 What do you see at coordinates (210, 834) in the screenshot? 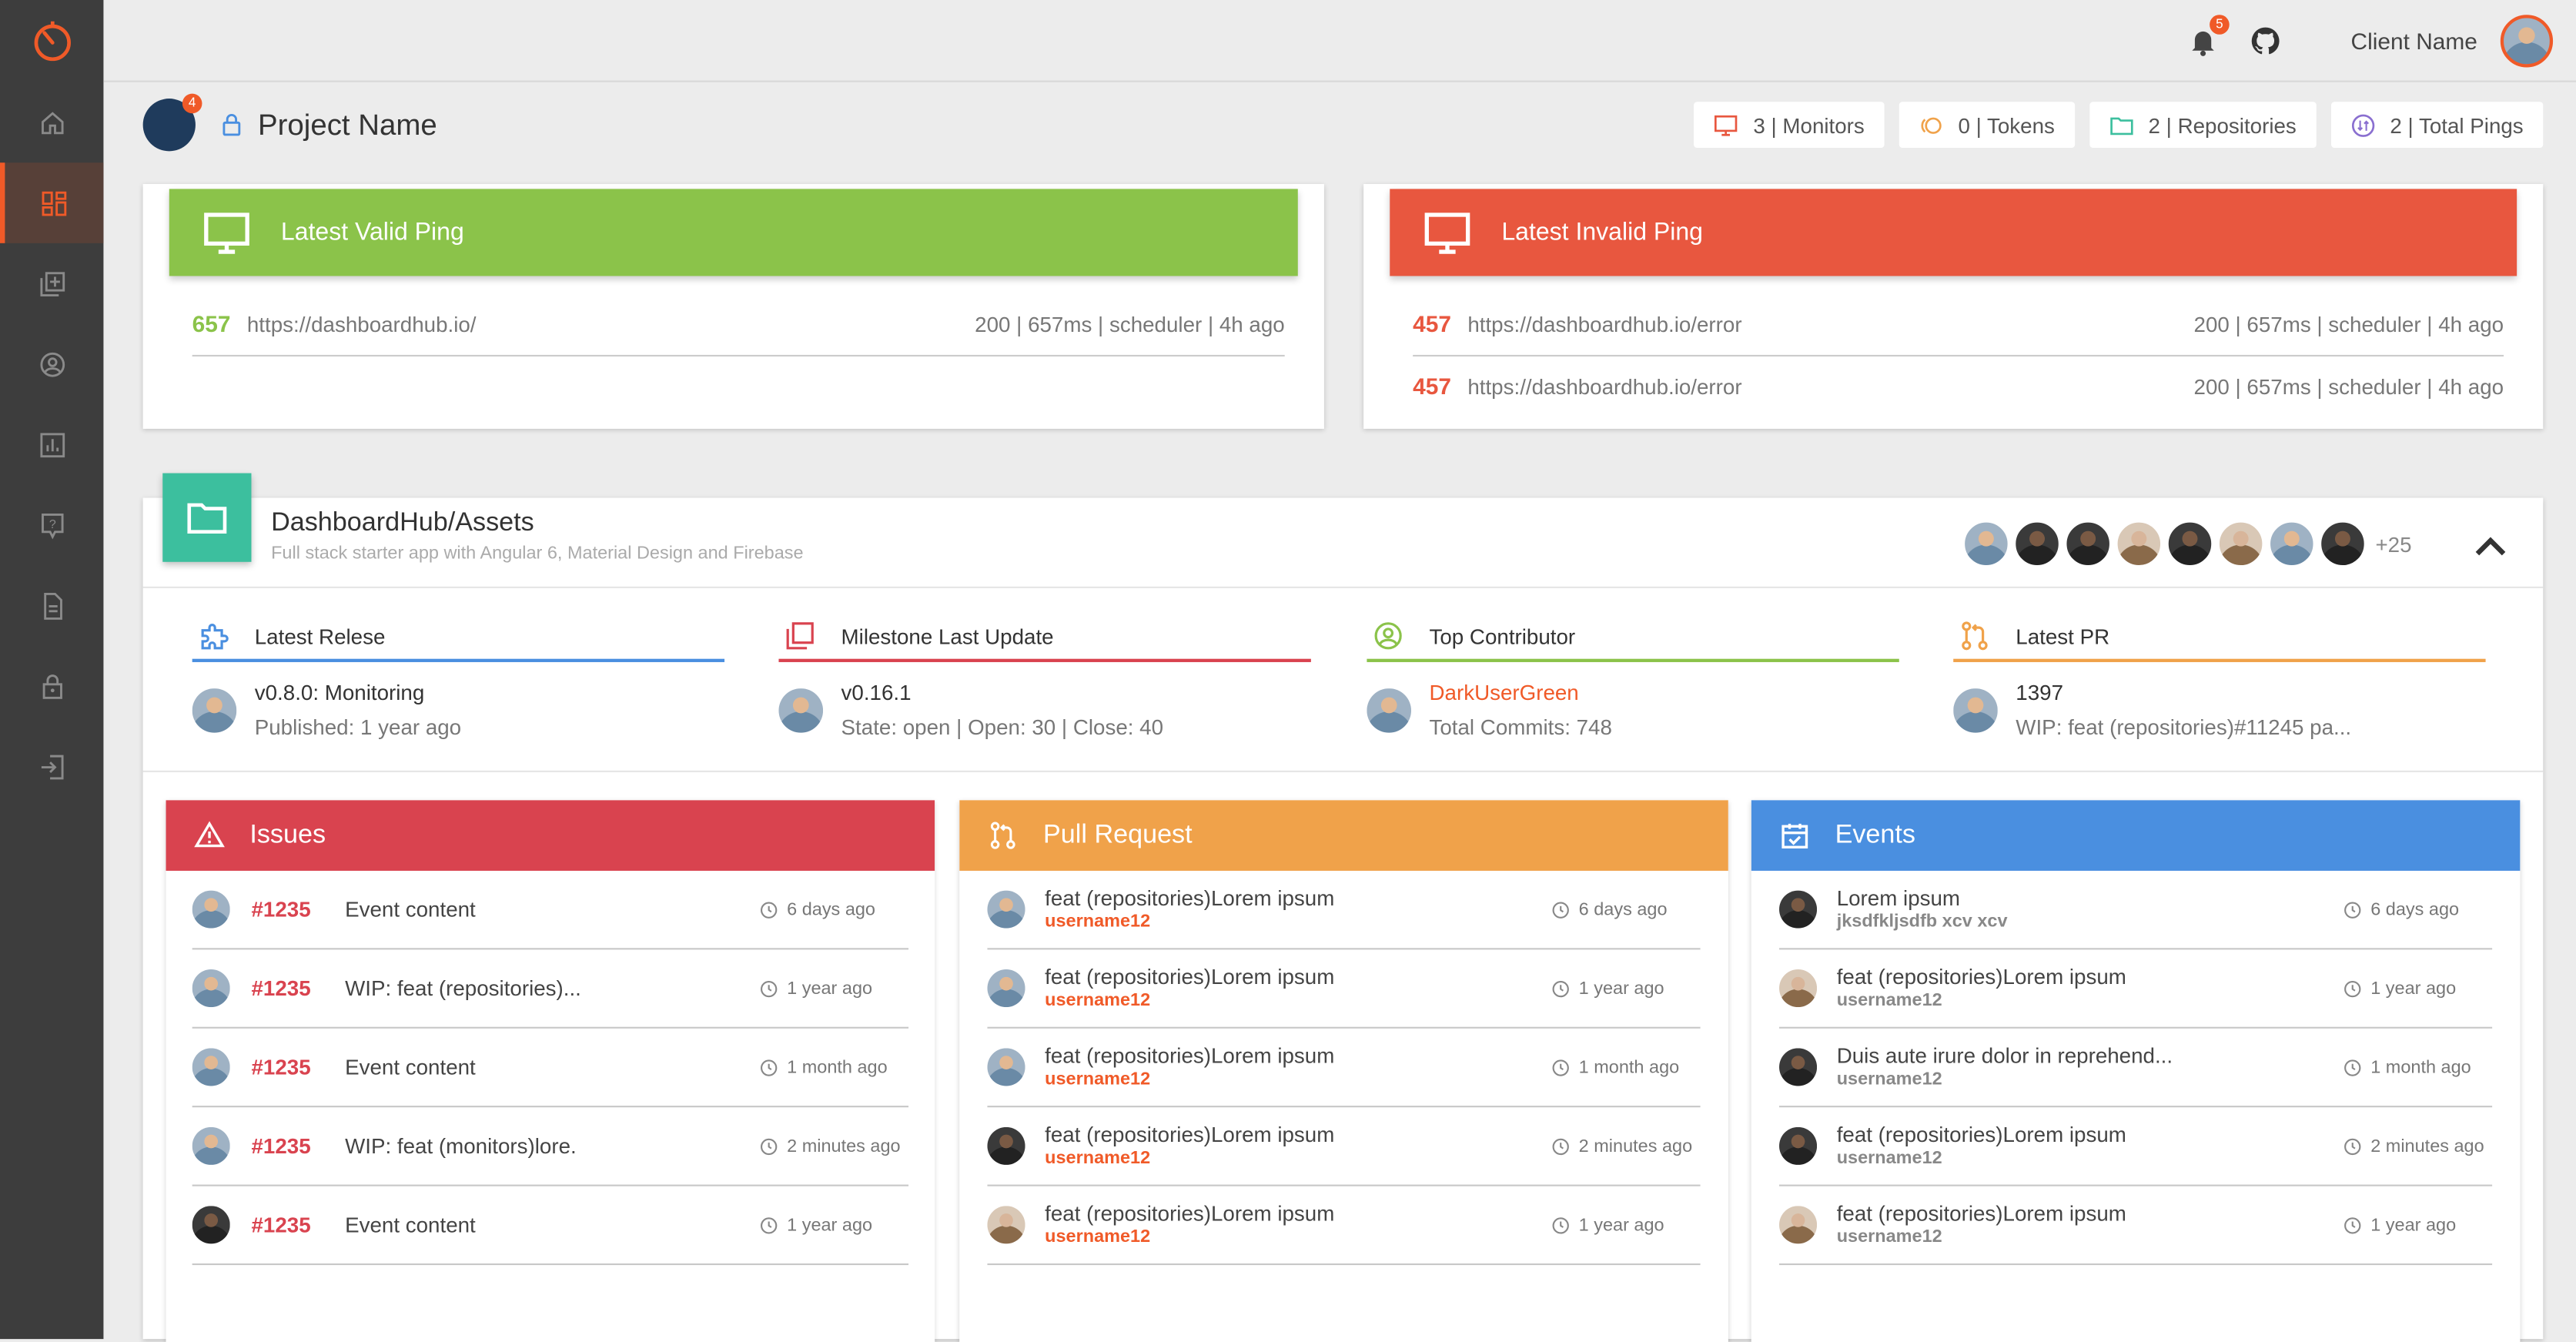
I see `warning-icon` at bounding box center [210, 834].